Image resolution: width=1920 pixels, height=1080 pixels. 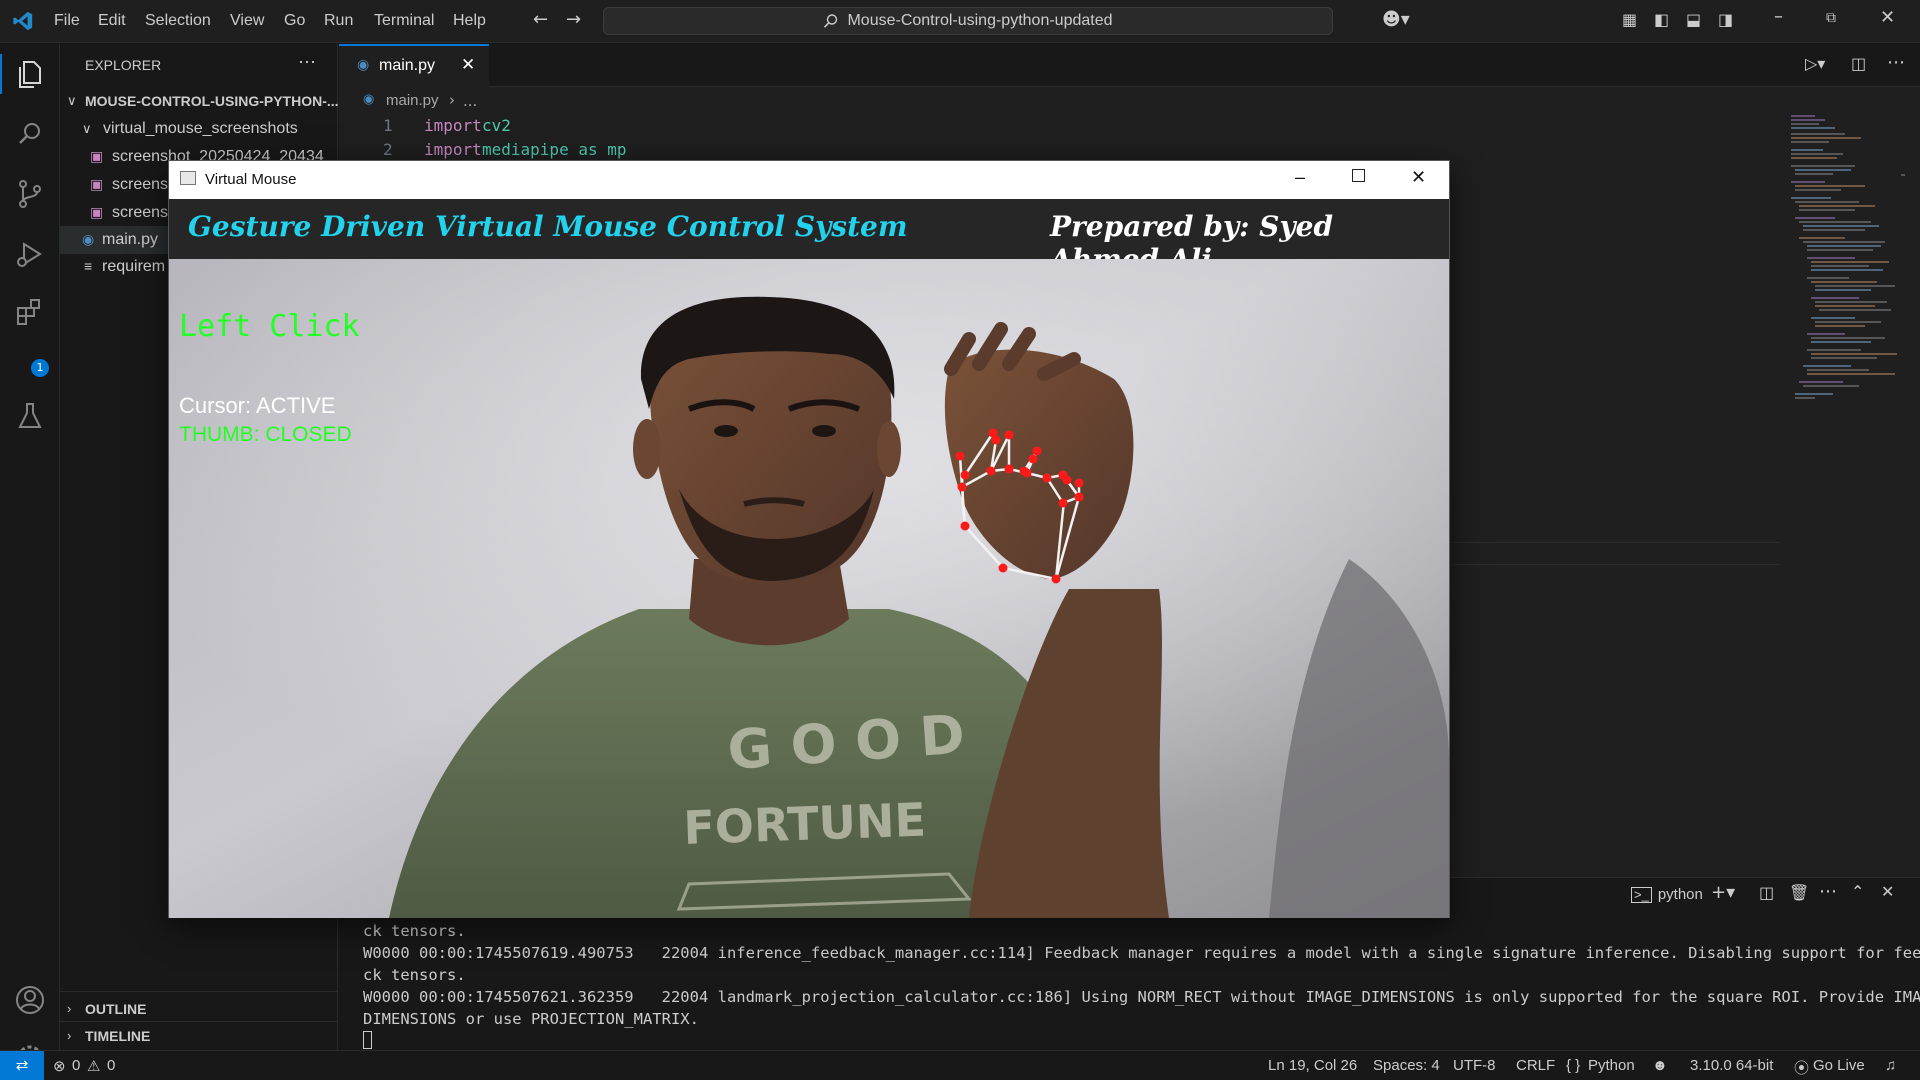 I want to click on breadcrumb-file: main.py, so click(x=412, y=100).